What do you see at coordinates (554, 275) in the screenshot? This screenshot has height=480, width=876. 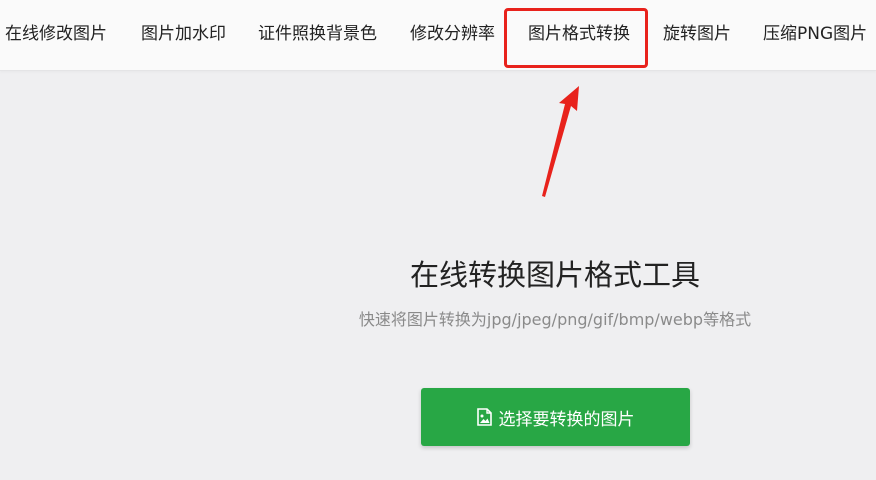 I see `page-title: 在线转换图片格式工具` at bounding box center [554, 275].